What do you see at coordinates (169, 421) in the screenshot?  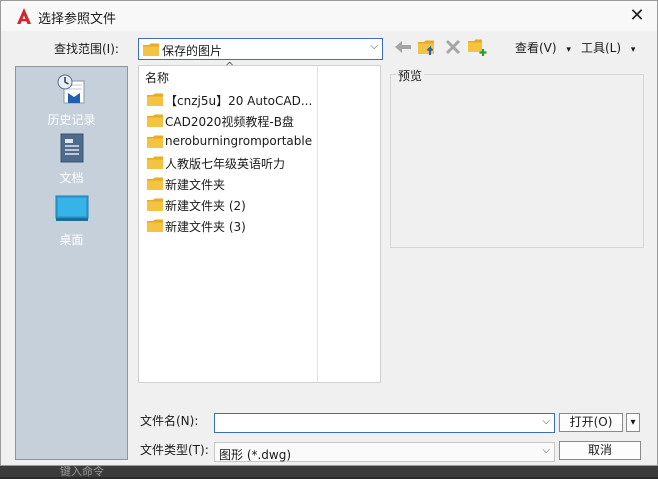 I see `file-name-label: 文件名(N):` at bounding box center [169, 421].